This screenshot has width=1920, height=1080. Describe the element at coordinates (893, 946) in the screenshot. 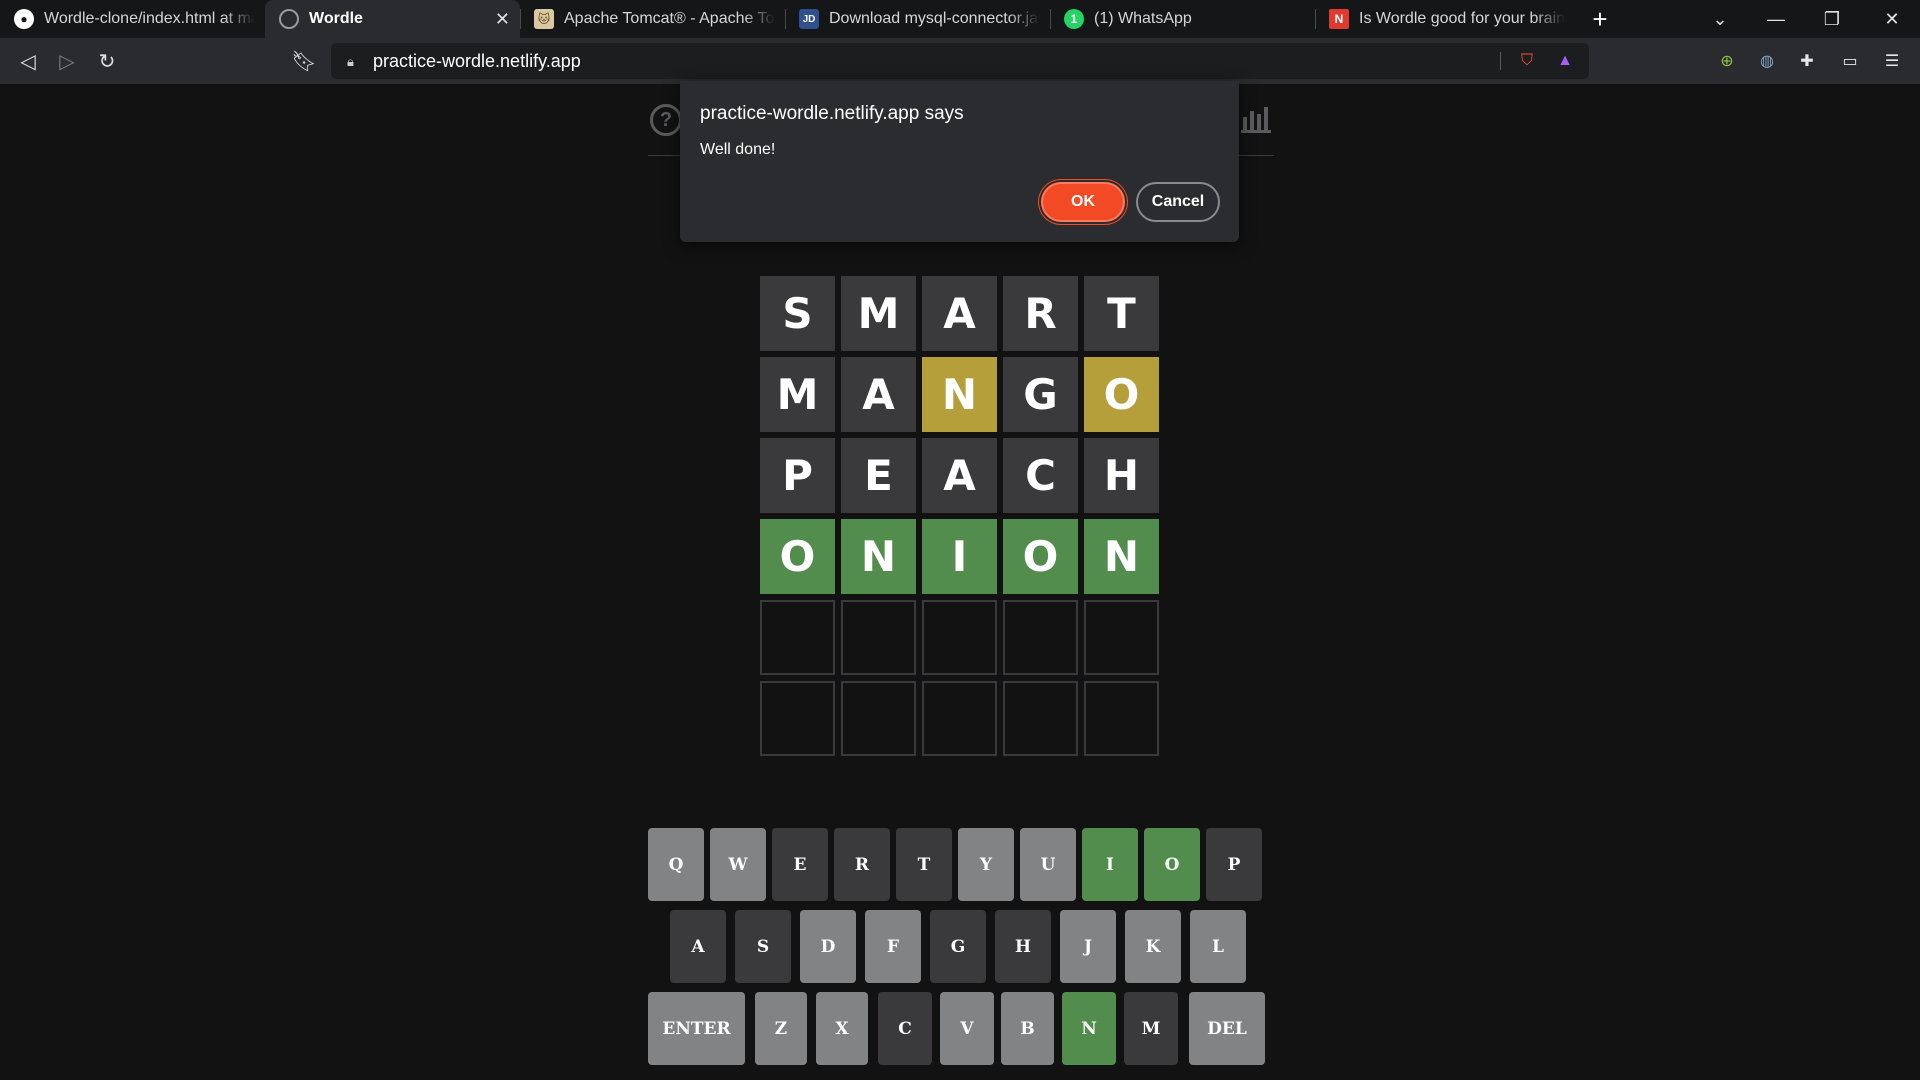

I see `key-f: F` at that location.